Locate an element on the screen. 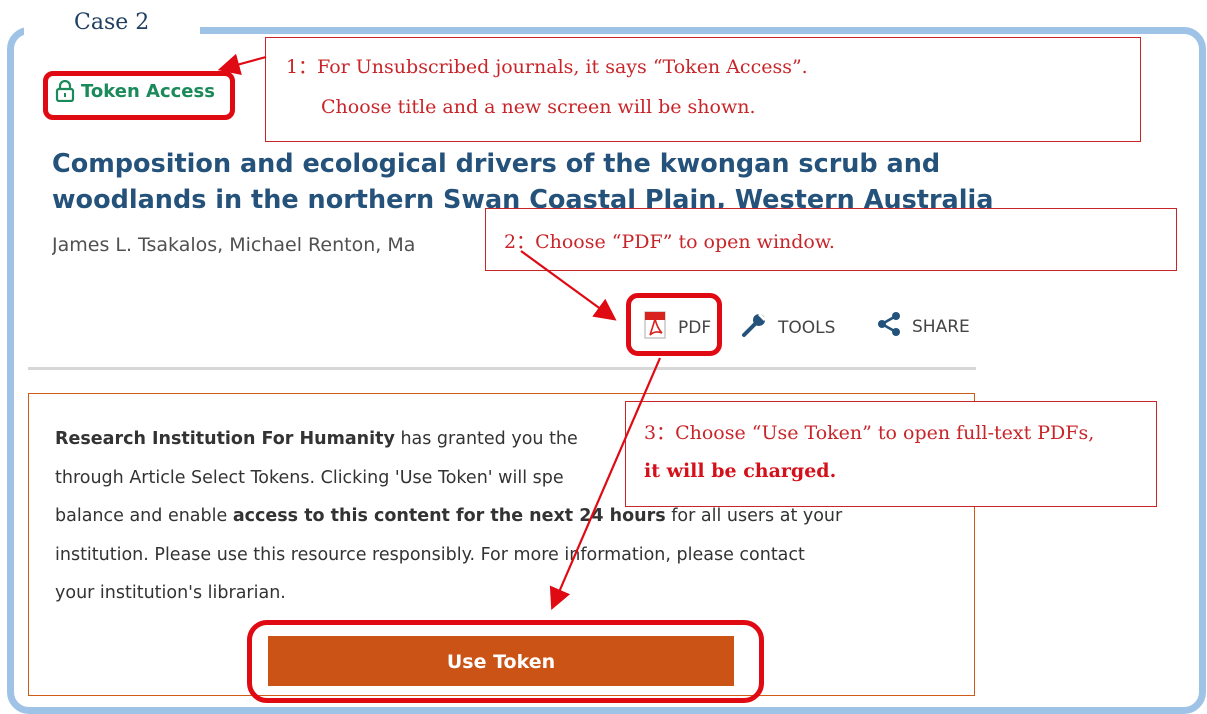 The height and width of the screenshot is (714, 1207). arrow-to-use-token is located at coordinates (605, 484).